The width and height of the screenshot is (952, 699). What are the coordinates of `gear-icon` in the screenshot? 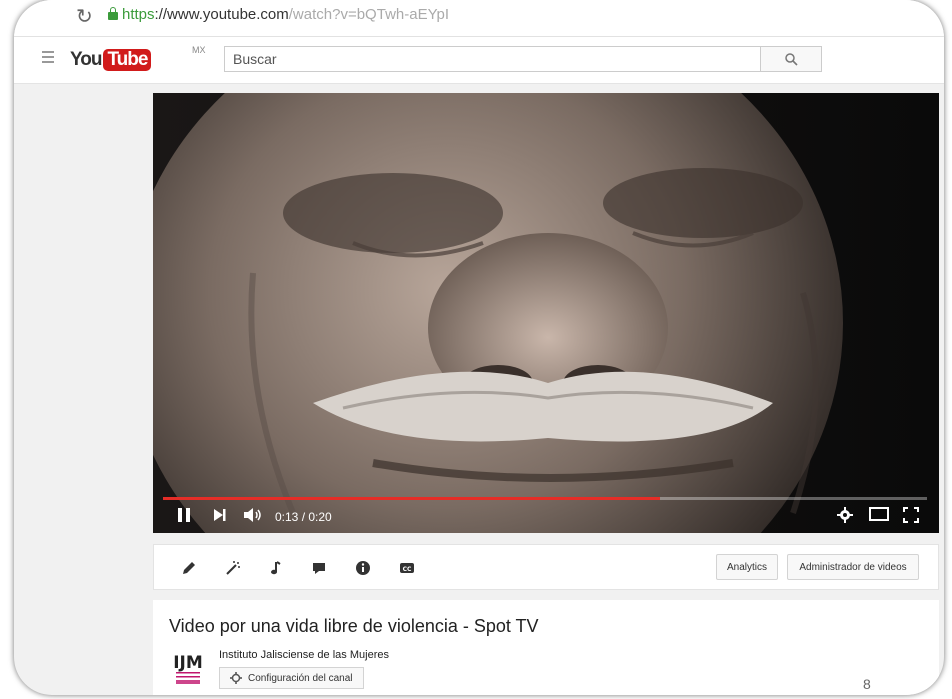 It's located at (236, 678).